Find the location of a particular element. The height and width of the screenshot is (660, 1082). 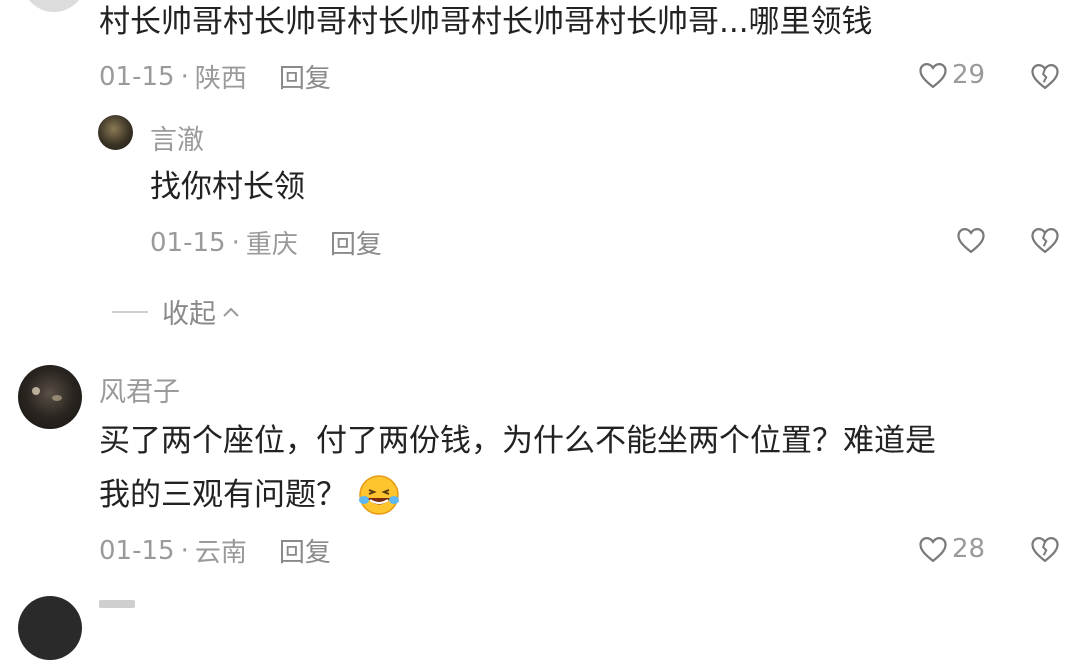

like-button is located at coordinates (971, 240).